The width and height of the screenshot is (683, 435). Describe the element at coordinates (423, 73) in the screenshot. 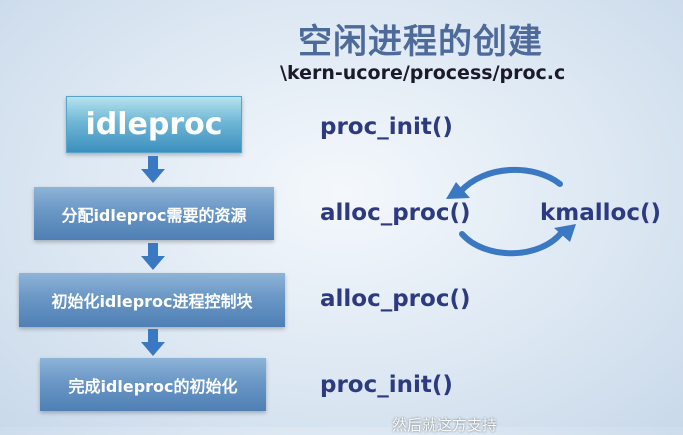

I see `file-path: \kern-ucore/process/proc.c` at that location.